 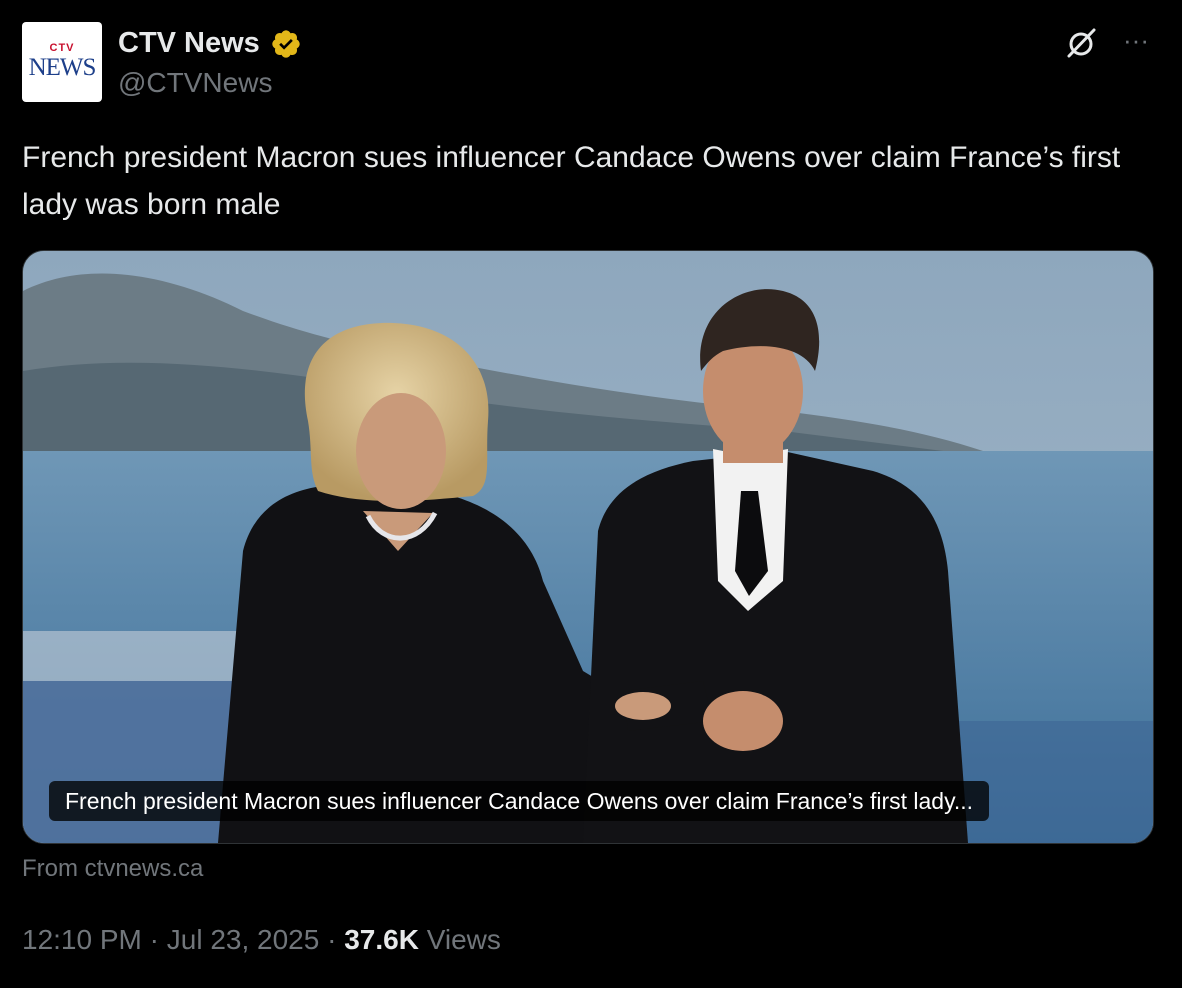 What do you see at coordinates (243, 939) in the screenshot?
I see `tweet-date: Jul 23, 2025` at bounding box center [243, 939].